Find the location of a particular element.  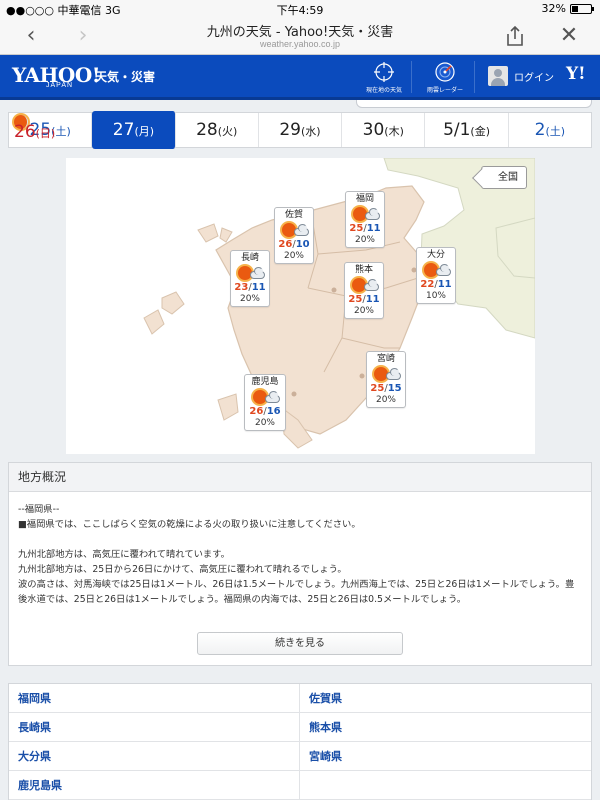

date-tab: 2(土) is located at coordinates (550, 130).